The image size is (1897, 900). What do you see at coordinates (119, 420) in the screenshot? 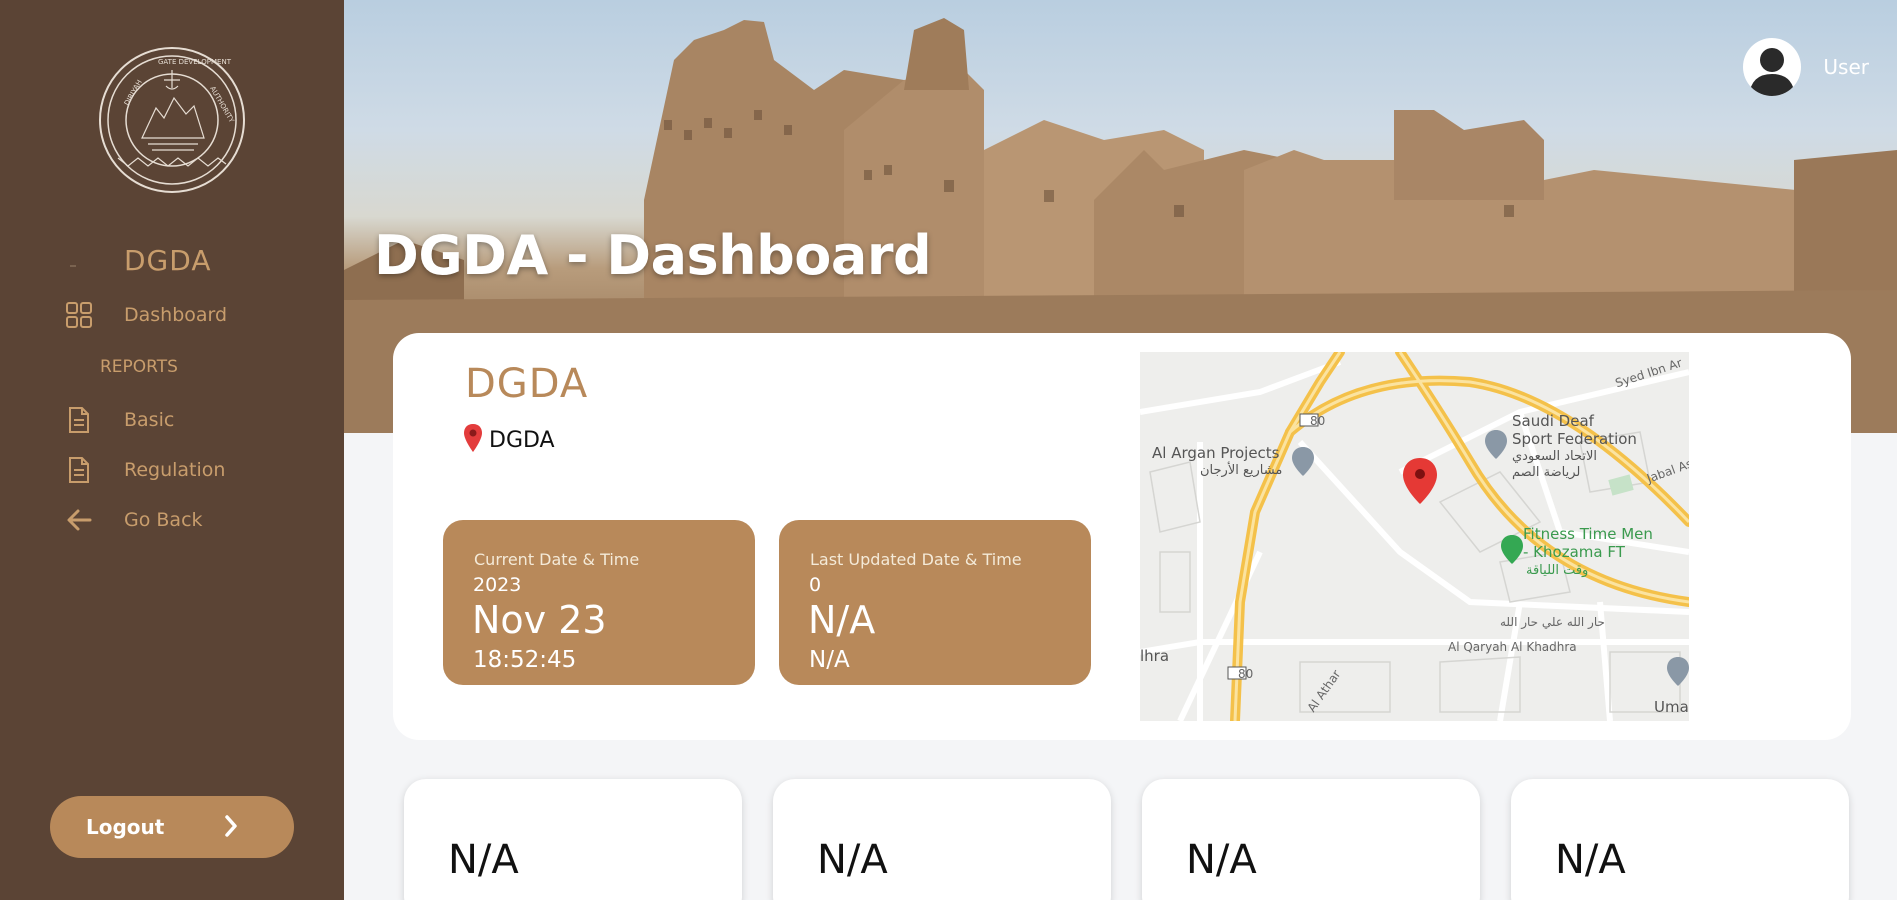
I see `sidebar-item-basic: Basic` at bounding box center [119, 420].